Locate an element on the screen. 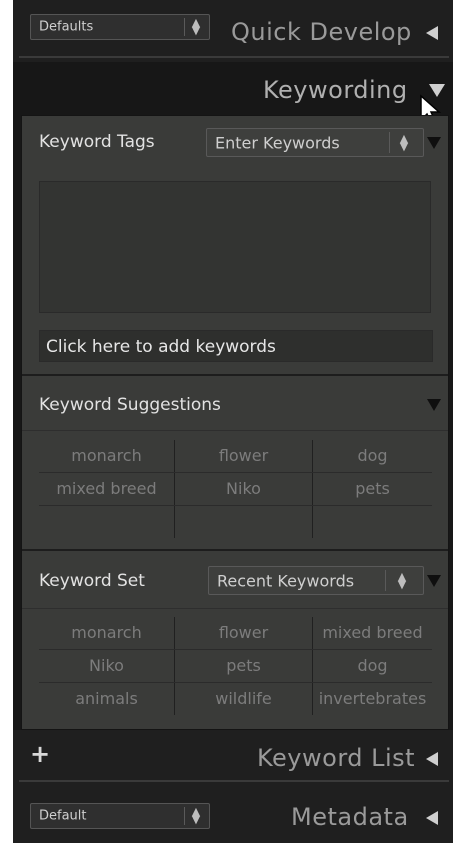 This screenshot has width=456, height=843. keyword-set-chip: flower is located at coordinates (243, 632).